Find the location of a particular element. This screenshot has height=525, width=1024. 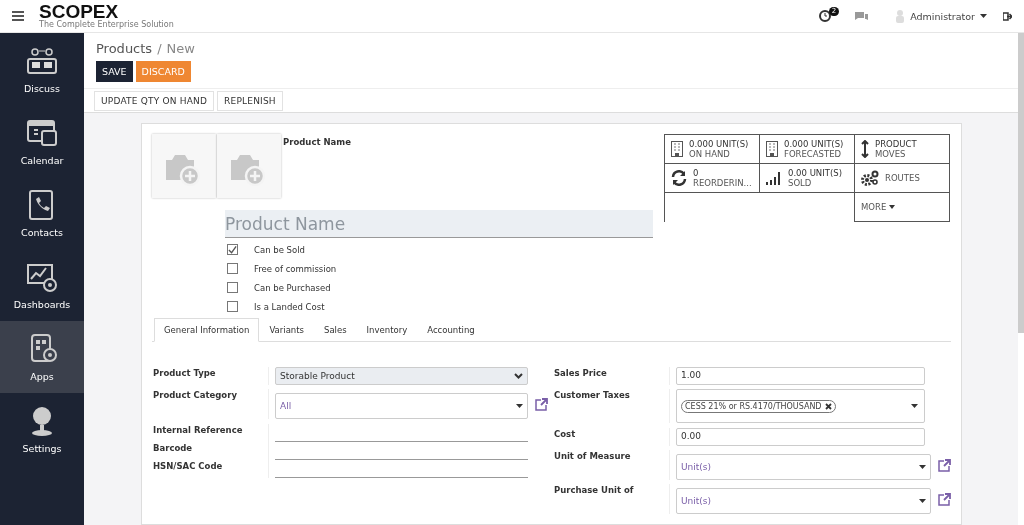

field-label: Internal Reference is located at coordinates (198, 429).